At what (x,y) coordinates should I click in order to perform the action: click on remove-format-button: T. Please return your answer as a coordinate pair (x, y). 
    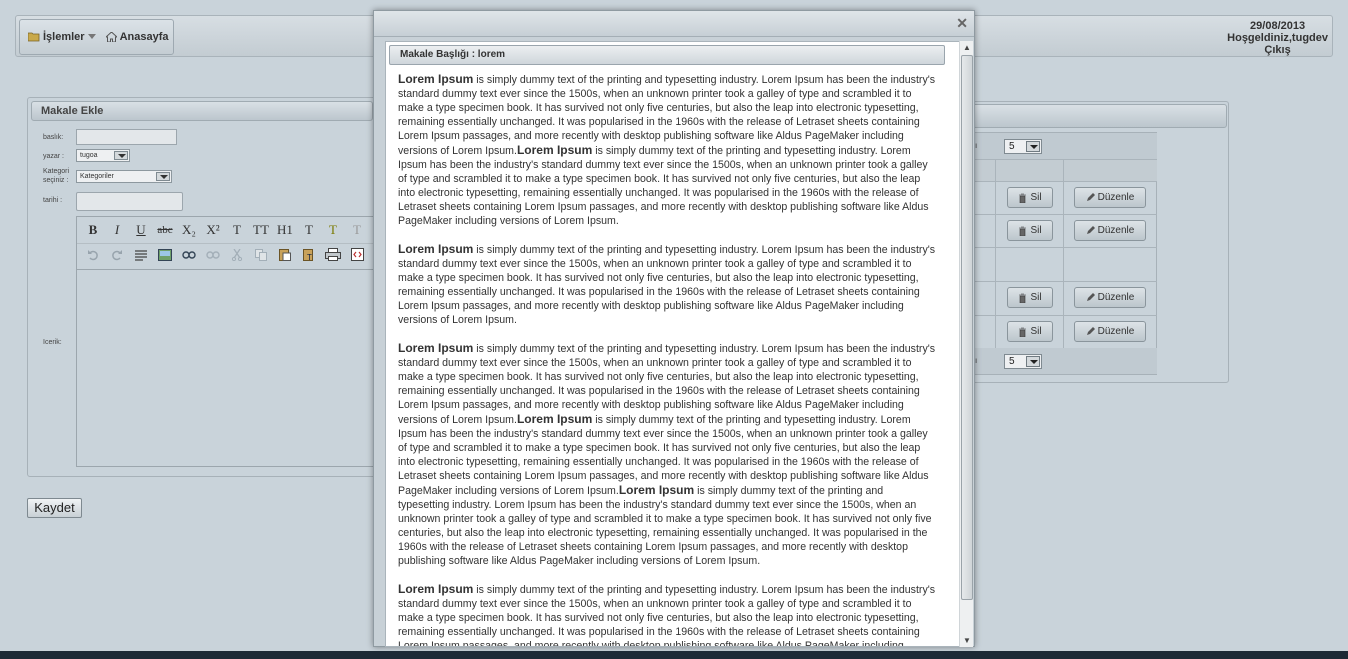
    Looking at the image, I should click on (357, 230).